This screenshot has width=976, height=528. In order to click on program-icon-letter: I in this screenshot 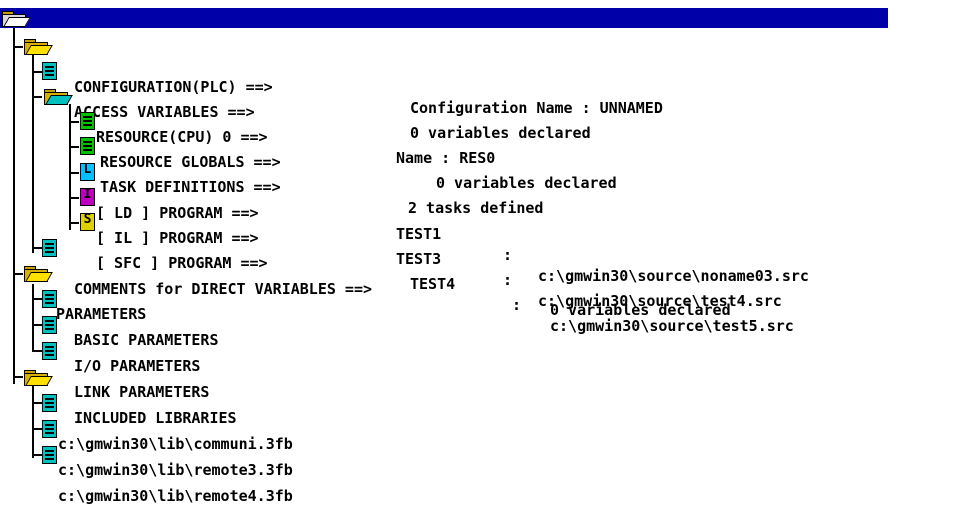, I will do `click(87, 194)`.